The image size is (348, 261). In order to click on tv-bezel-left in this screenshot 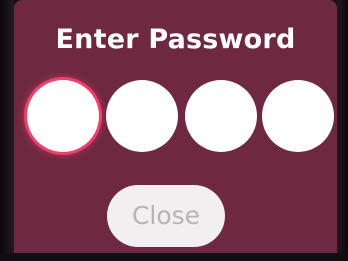, I will do `click(7, 130)`.